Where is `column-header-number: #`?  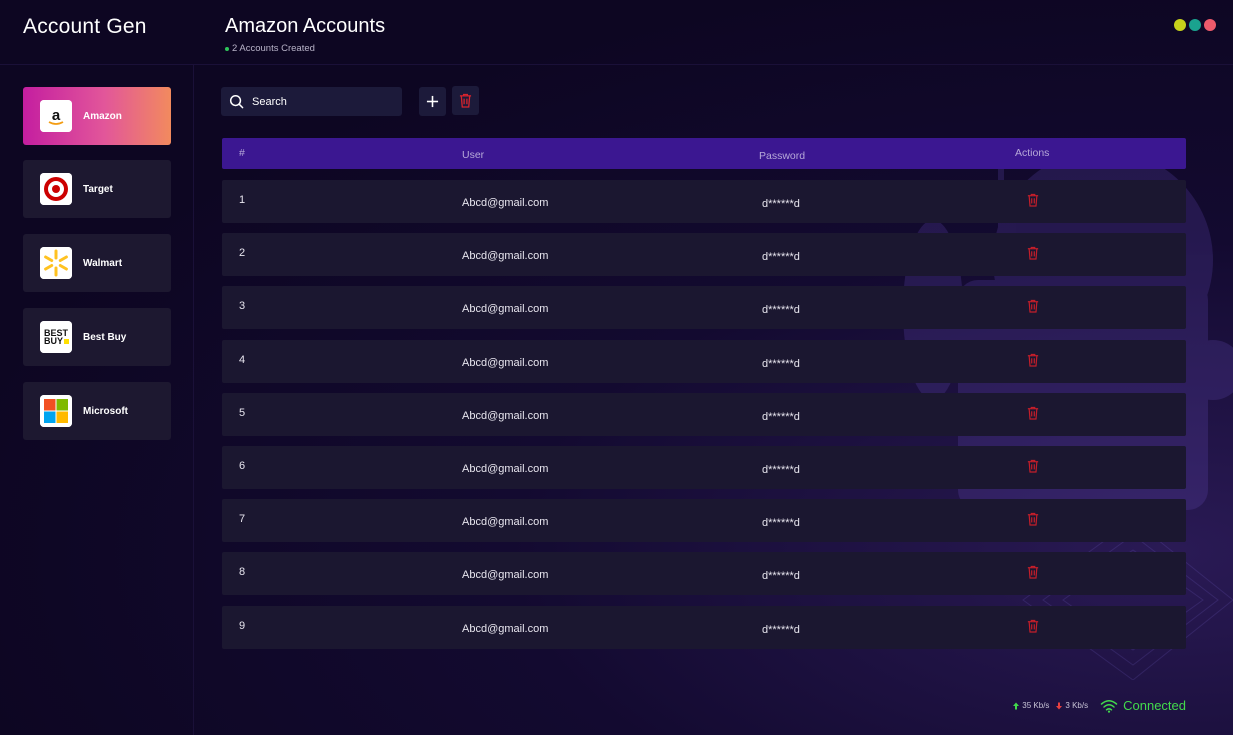
column-header-number: # is located at coordinates (242, 153).